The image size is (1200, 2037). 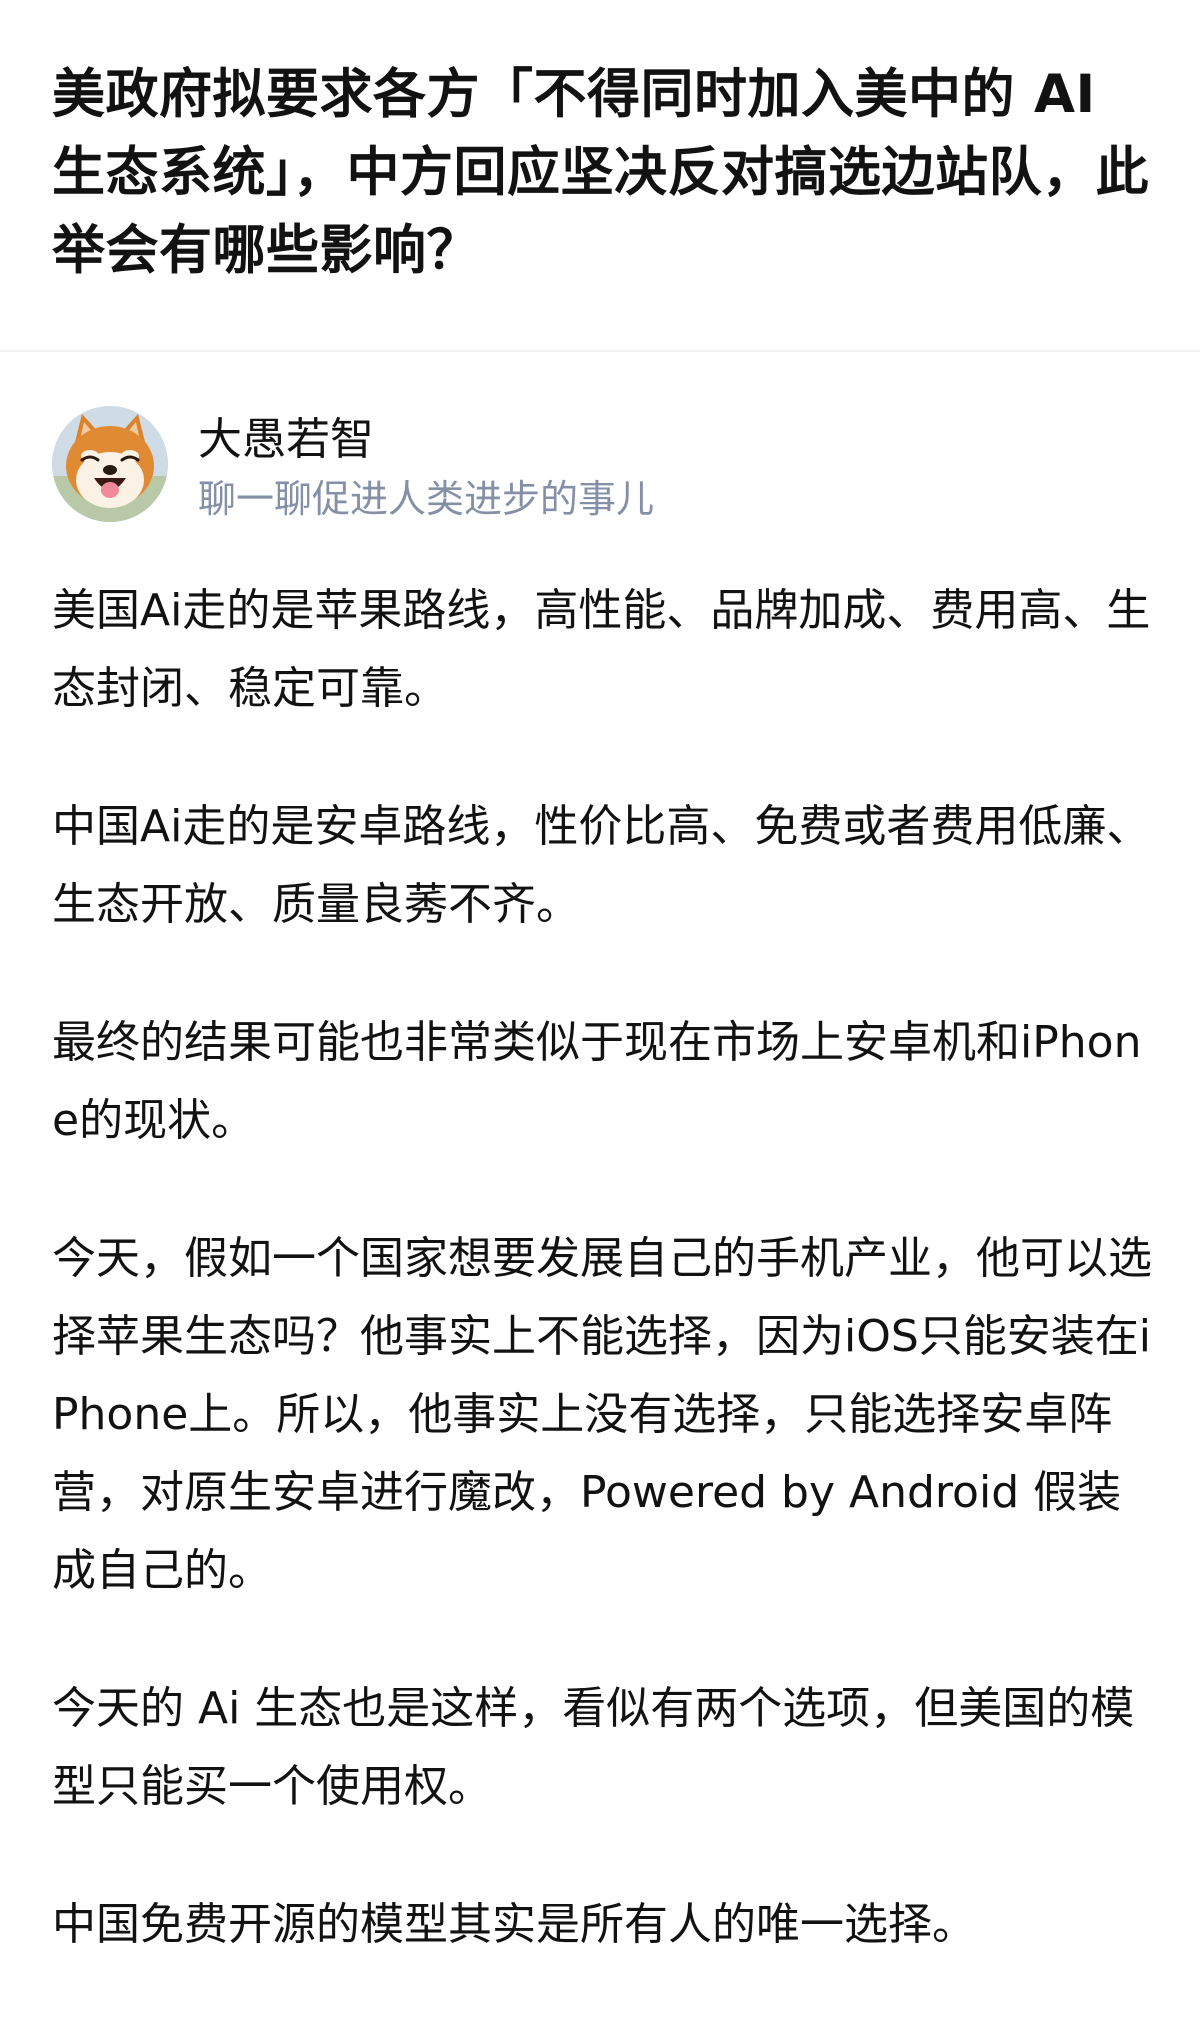 I want to click on author-bio: 聊一聊促进人类进步的事儿, so click(x=426, y=499).